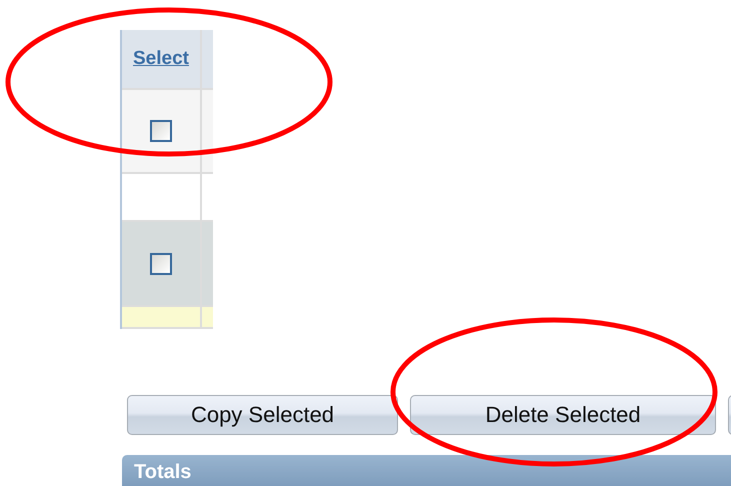 The width and height of the screenshot is (731, 486). I want to click on delete-selected-button: Delete Selected, so click(563, 415).